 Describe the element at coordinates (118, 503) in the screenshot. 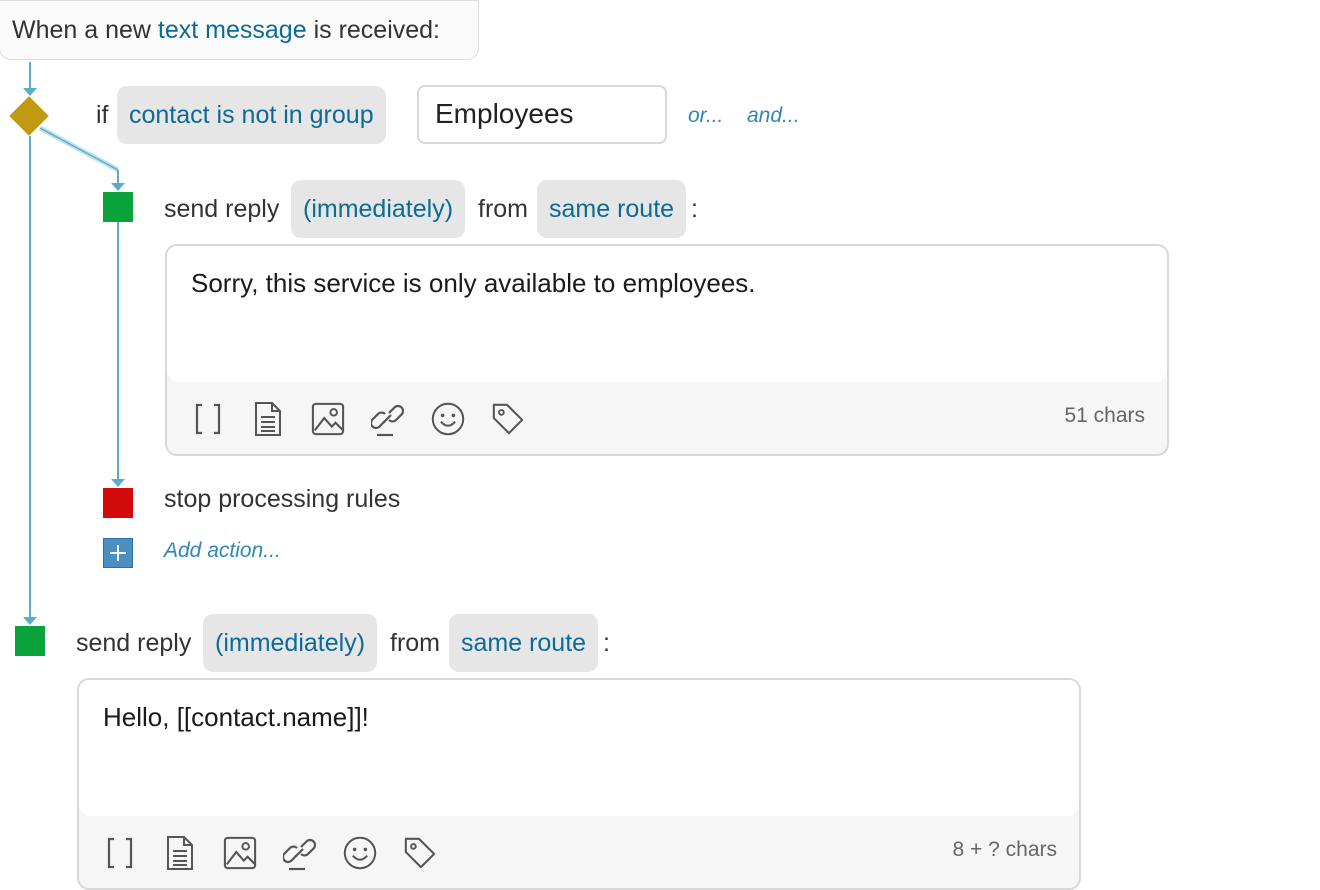

I see `stop-node` at that location.